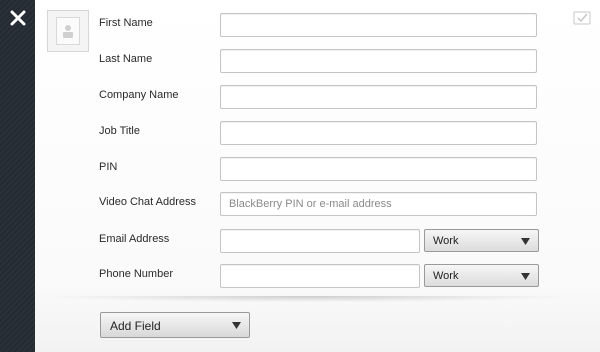  Describe the element at coordinates (481, 240) in the screenshot. I see `email-type-dropdown: Work` at that location.